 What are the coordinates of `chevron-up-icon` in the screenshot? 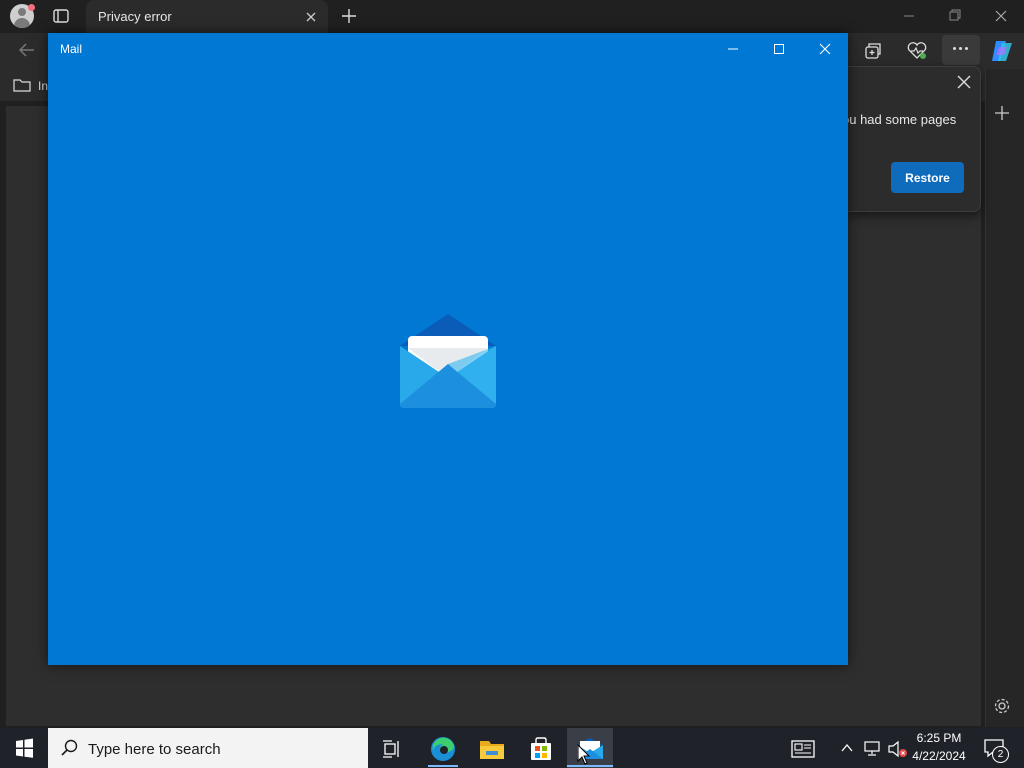 It's located at (847, 748).